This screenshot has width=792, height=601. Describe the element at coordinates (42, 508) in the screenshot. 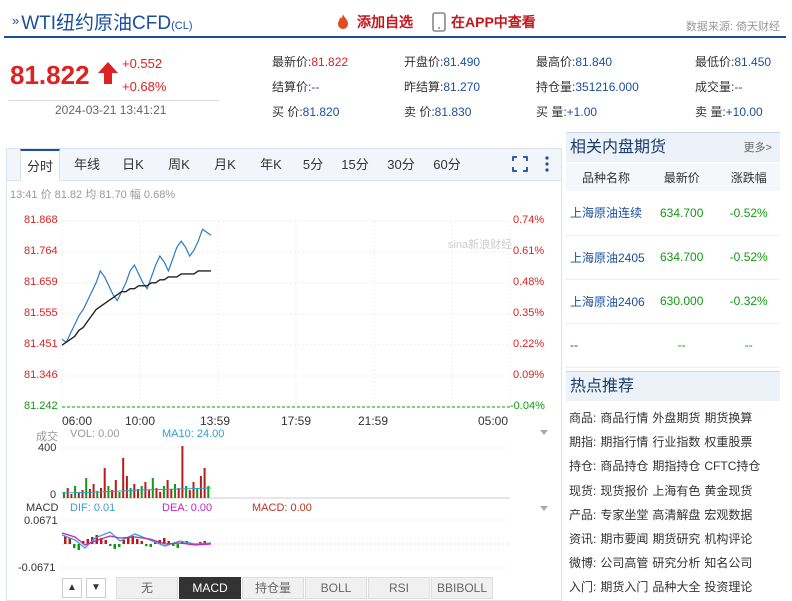

I see `macd-label: MACD` at that location.